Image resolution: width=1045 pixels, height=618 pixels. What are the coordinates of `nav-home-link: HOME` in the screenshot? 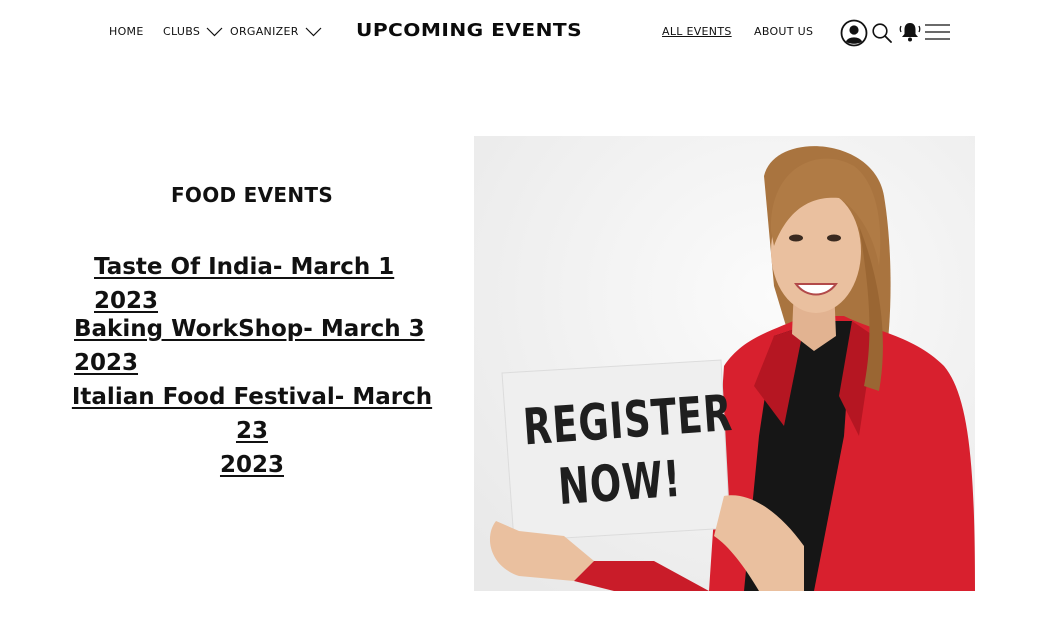 It's located at (126, 31).